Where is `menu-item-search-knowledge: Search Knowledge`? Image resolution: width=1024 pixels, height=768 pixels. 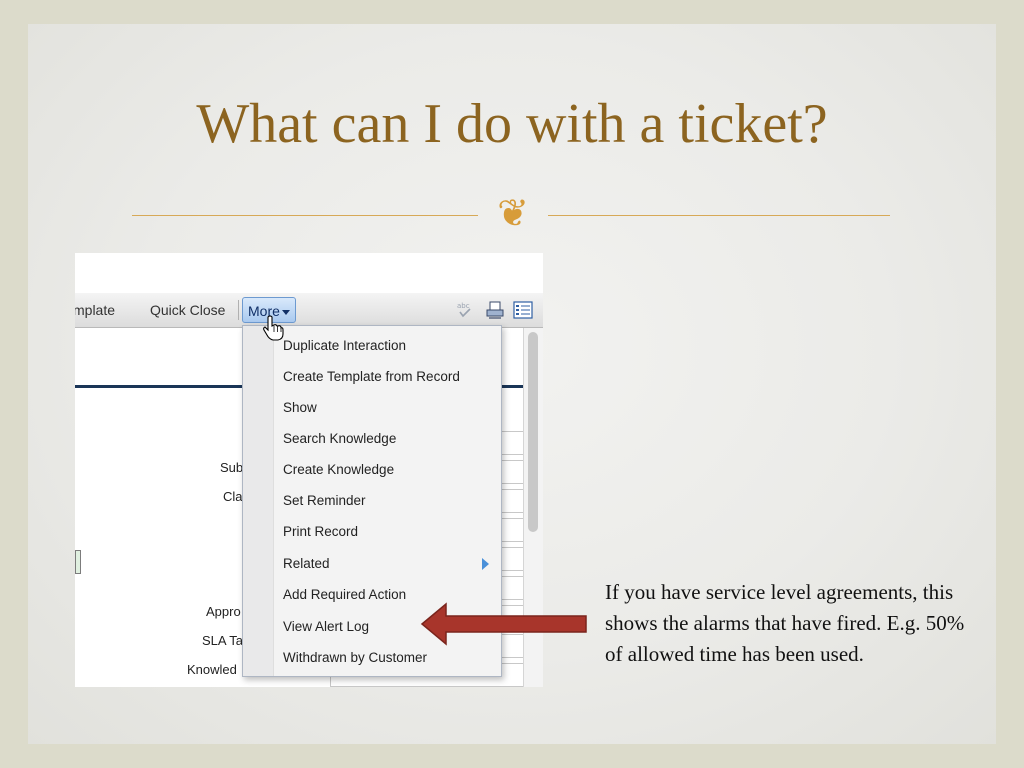
menu-item-search-knowledge: Search Knowledge is located at coordinates (339, 438).